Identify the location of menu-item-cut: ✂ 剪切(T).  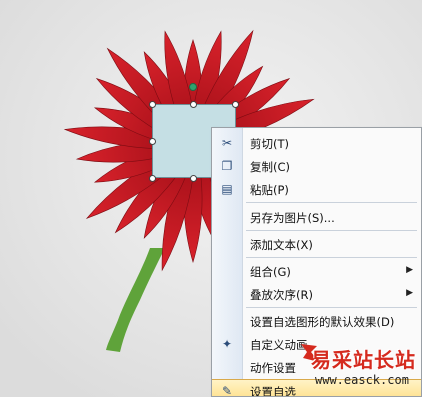
(316, 143).